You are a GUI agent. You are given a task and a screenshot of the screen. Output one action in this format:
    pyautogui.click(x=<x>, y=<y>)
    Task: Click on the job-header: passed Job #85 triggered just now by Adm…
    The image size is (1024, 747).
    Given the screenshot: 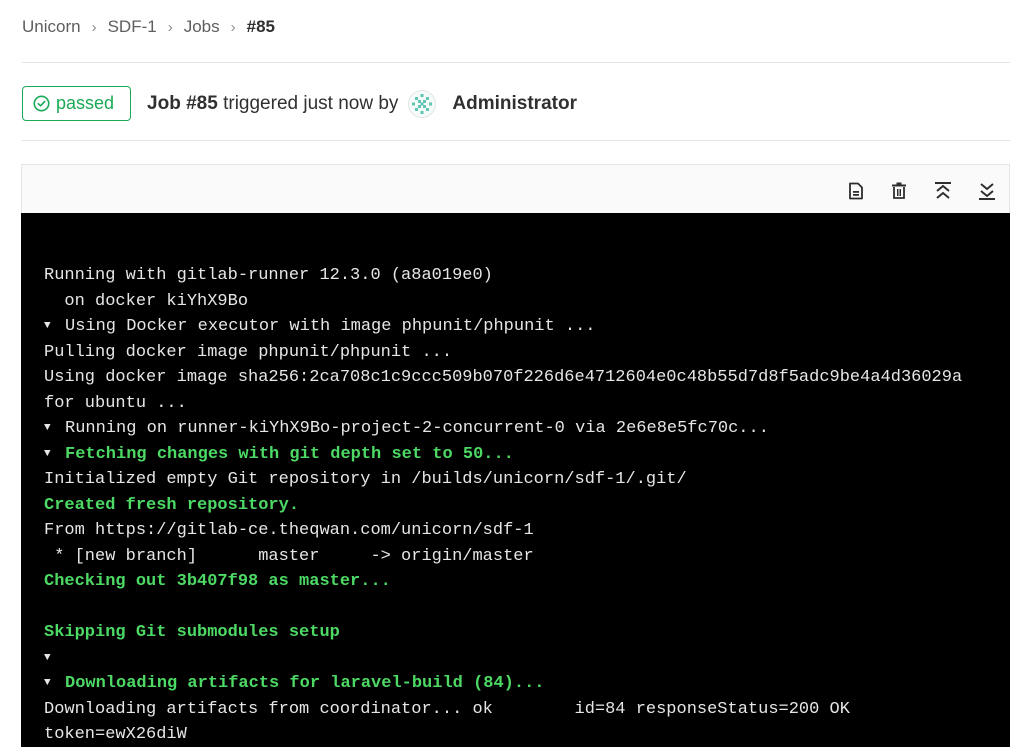 What is the action you would take?
    pyautogui.click(x=299, y=103)
    